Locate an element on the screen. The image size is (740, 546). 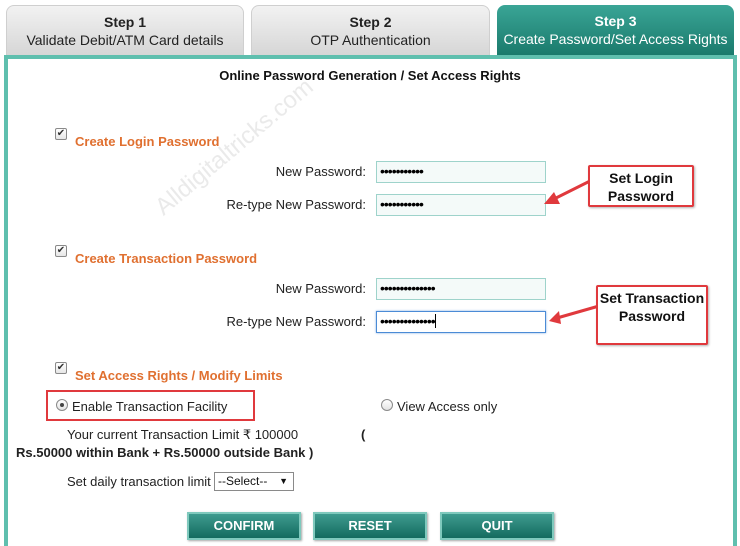
login-new-password-label: New Password: is located at coordinates (320, 171).